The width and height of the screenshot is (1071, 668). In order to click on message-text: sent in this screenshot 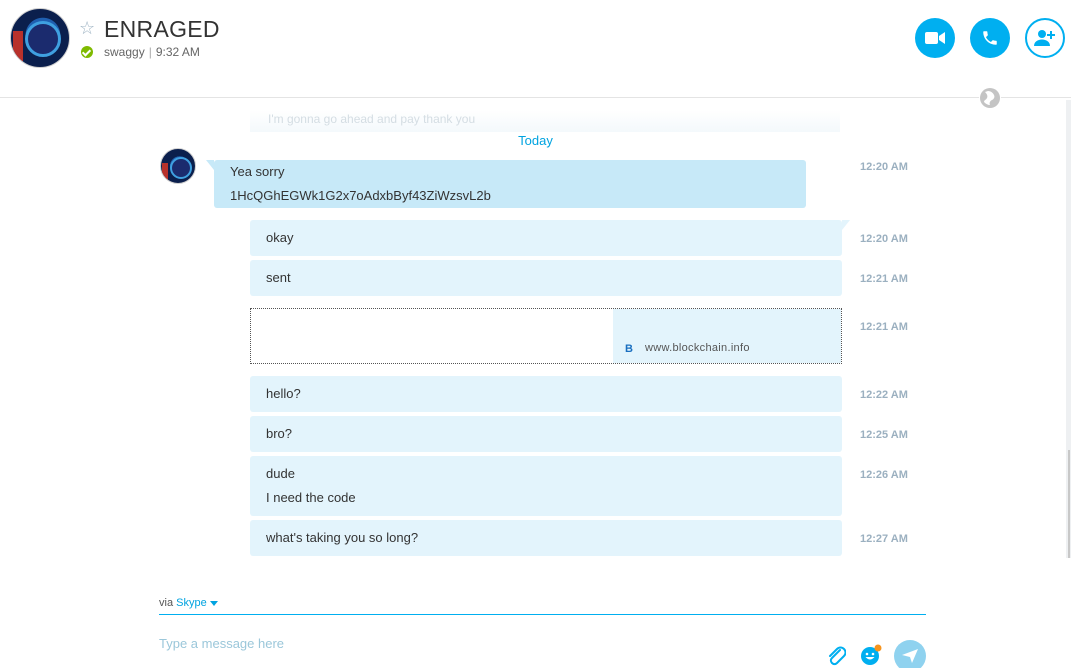, I will do `click(278, 277)`.